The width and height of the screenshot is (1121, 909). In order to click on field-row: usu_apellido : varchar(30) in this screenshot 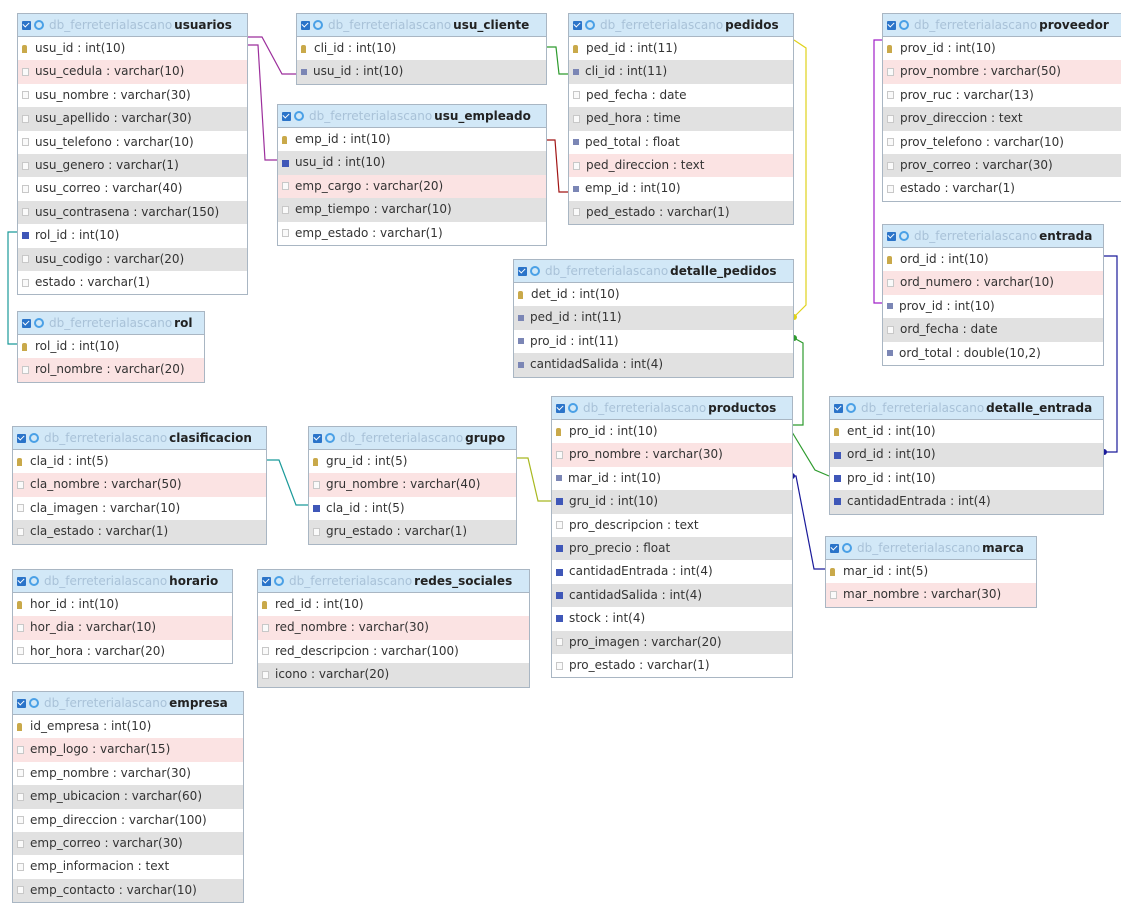, I will do `click(132, 119)`.